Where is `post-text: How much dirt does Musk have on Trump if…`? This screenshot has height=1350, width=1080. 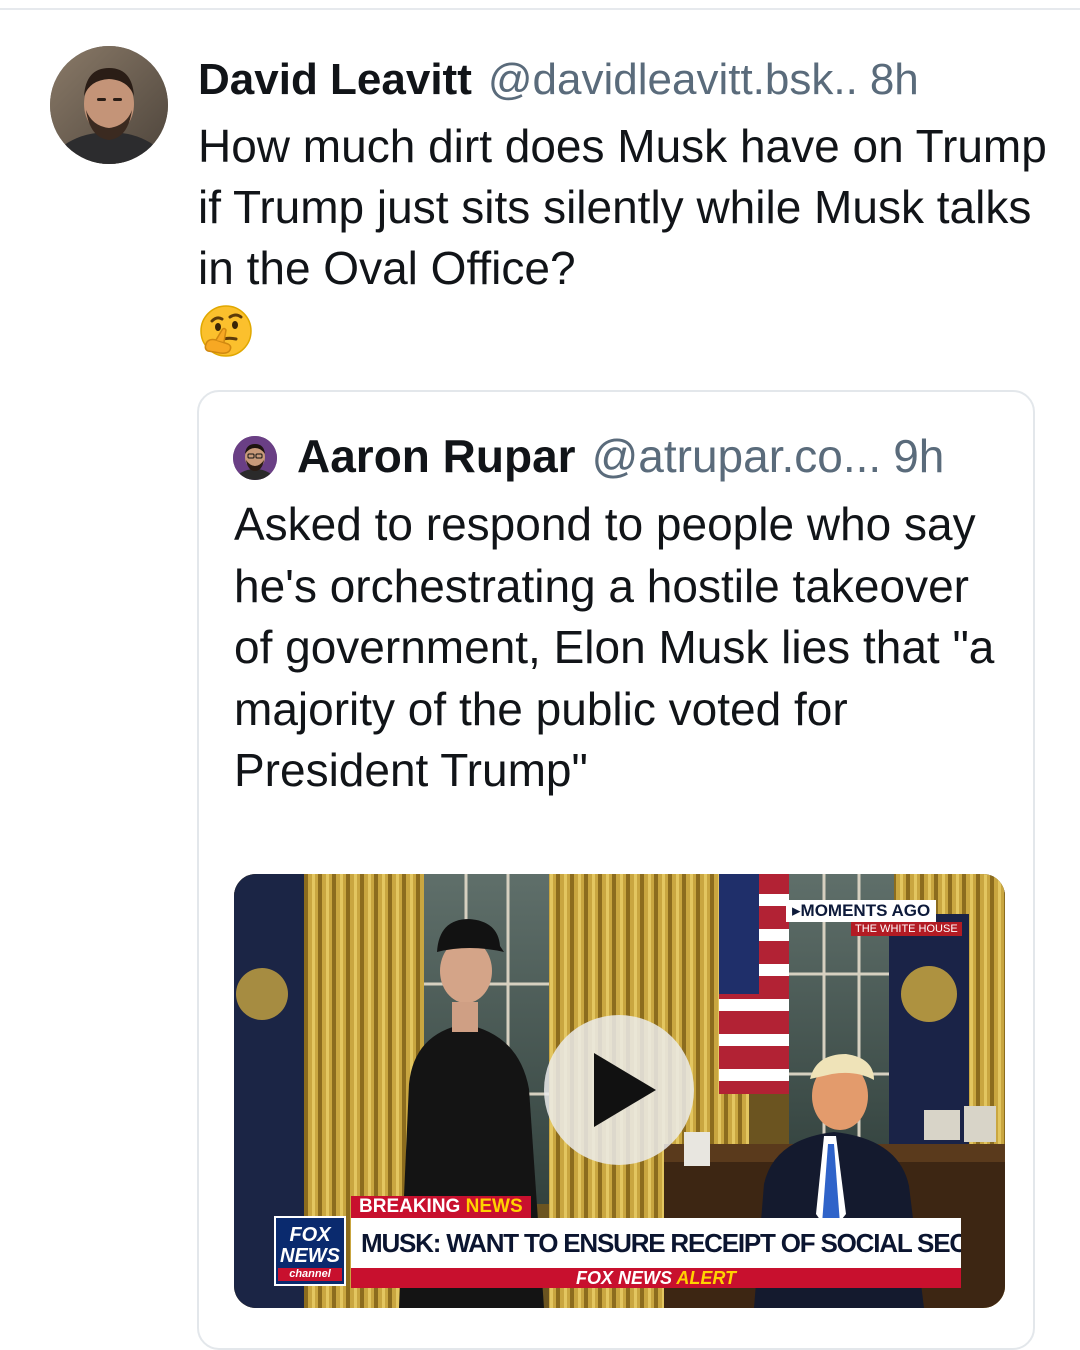
post-text: How much dirt does Musk have on Trump if… is located at coordinates (622, 207).